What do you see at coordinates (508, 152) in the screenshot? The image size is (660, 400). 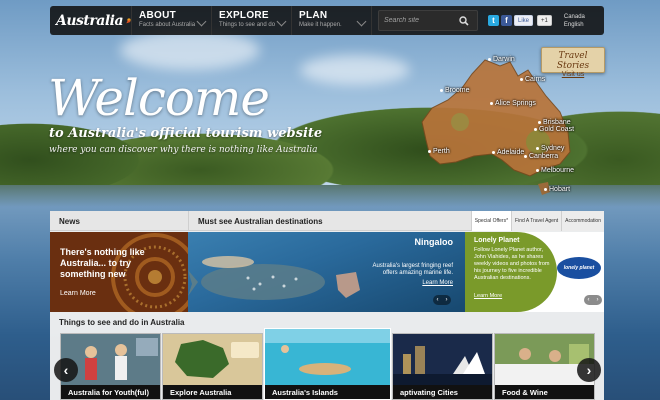 I see `city-adelaide: Adelaide` at bounding box center [508, 152].